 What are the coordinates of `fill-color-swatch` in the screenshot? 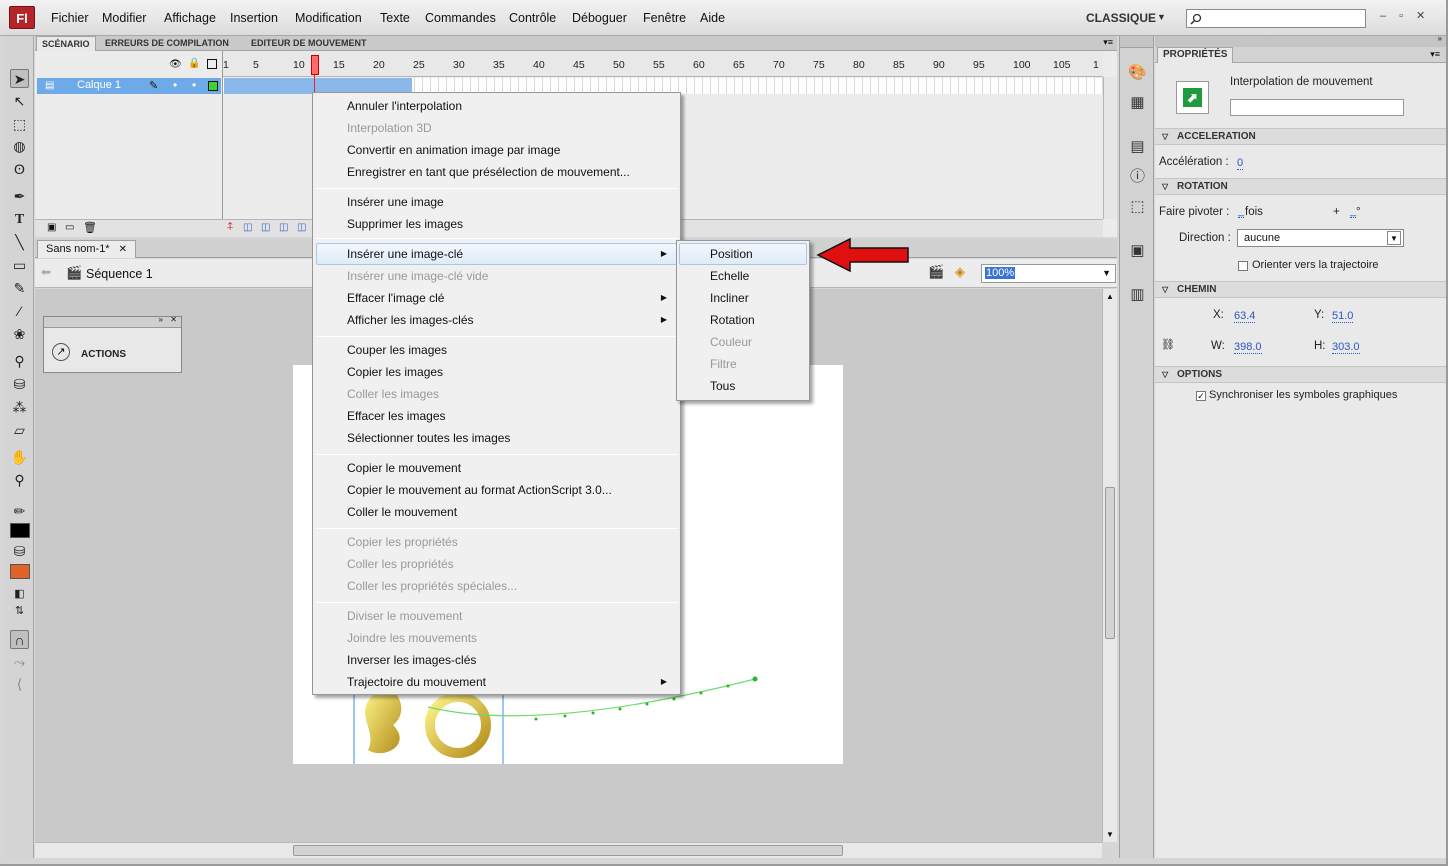 It's located at (20, 571).